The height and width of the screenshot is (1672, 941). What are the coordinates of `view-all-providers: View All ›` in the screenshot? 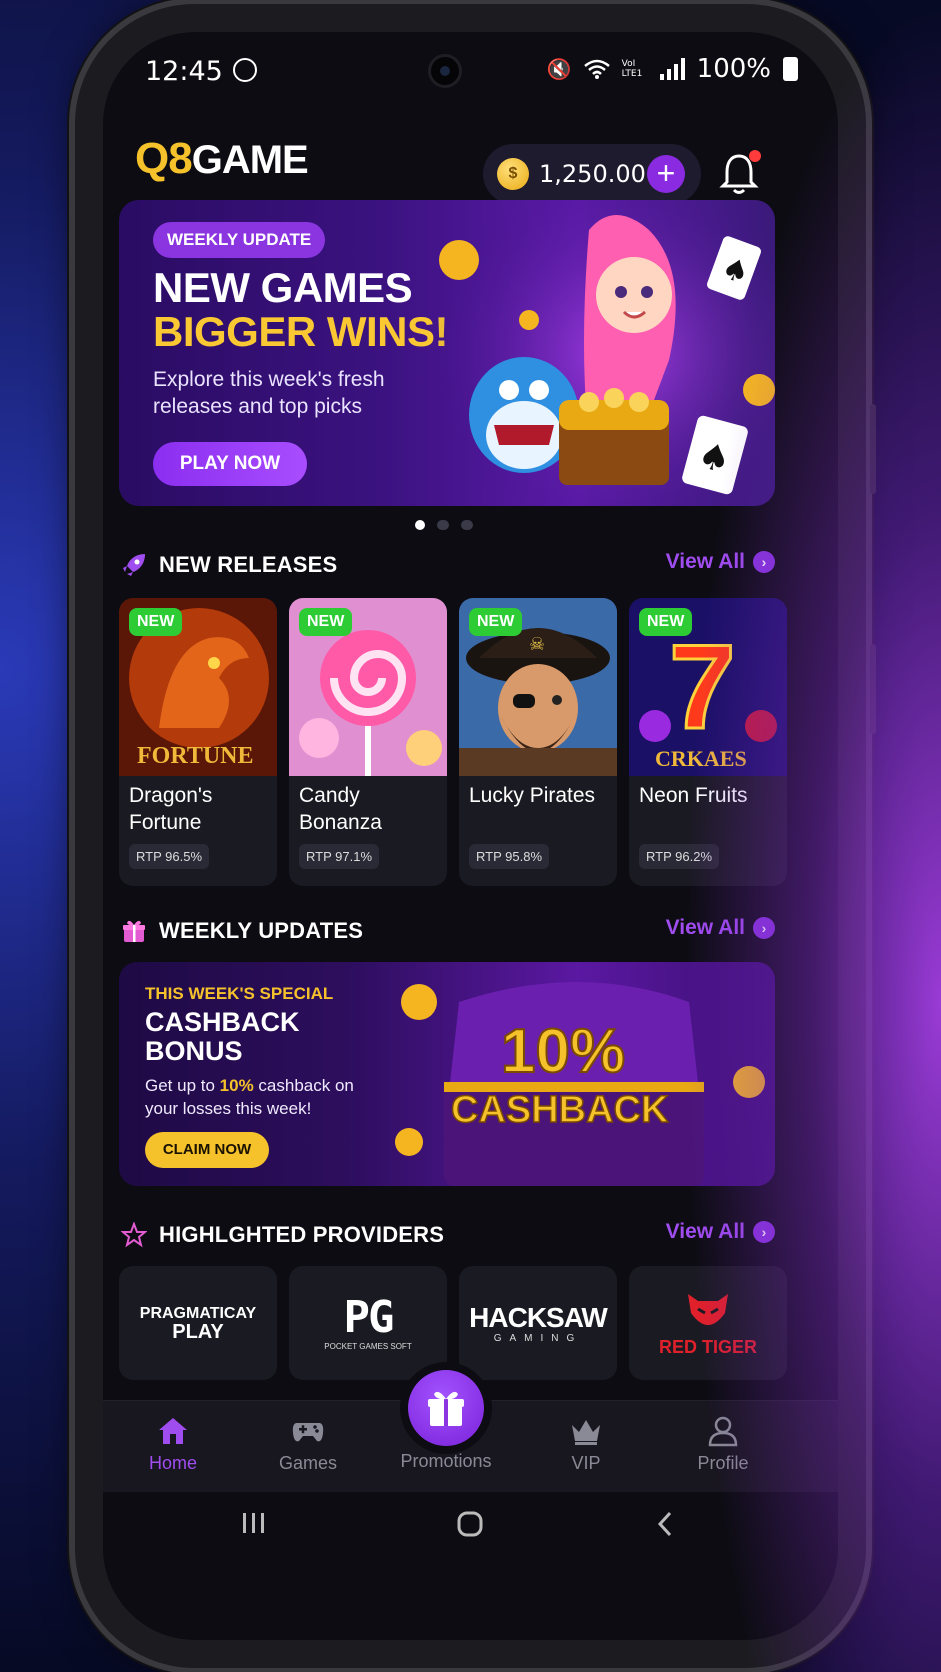 It's located at (720, 1232).